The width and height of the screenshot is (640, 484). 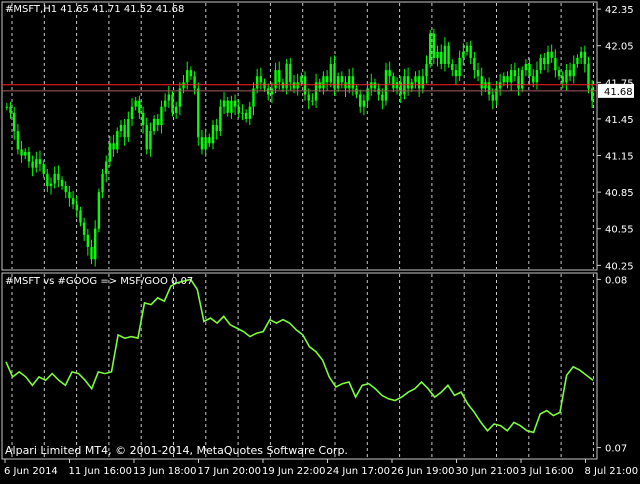 What do you see at coordinates (619, 266) in the screenshot?
I see `y-tick-label: 40.25` at bounding box center [619, 266].